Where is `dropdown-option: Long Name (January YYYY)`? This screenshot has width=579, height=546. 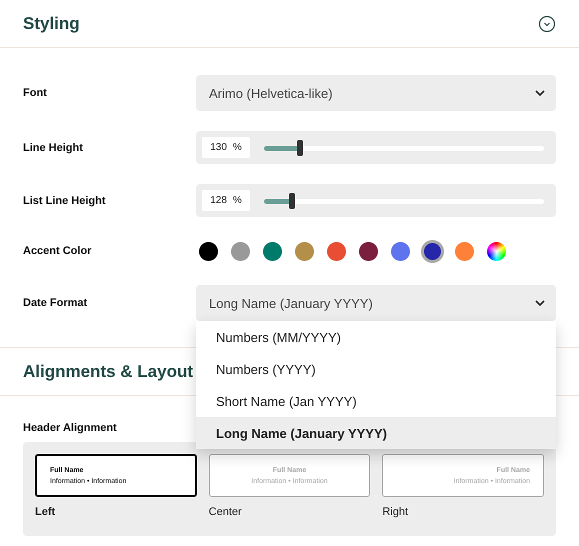
dropdown-option: Long Name (January YYYY) is located at coordinates (376, 433).